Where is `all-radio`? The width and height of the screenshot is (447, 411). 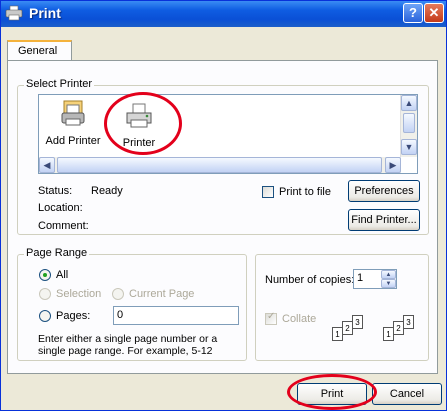 all-radio is located at coordinates (45, 275).